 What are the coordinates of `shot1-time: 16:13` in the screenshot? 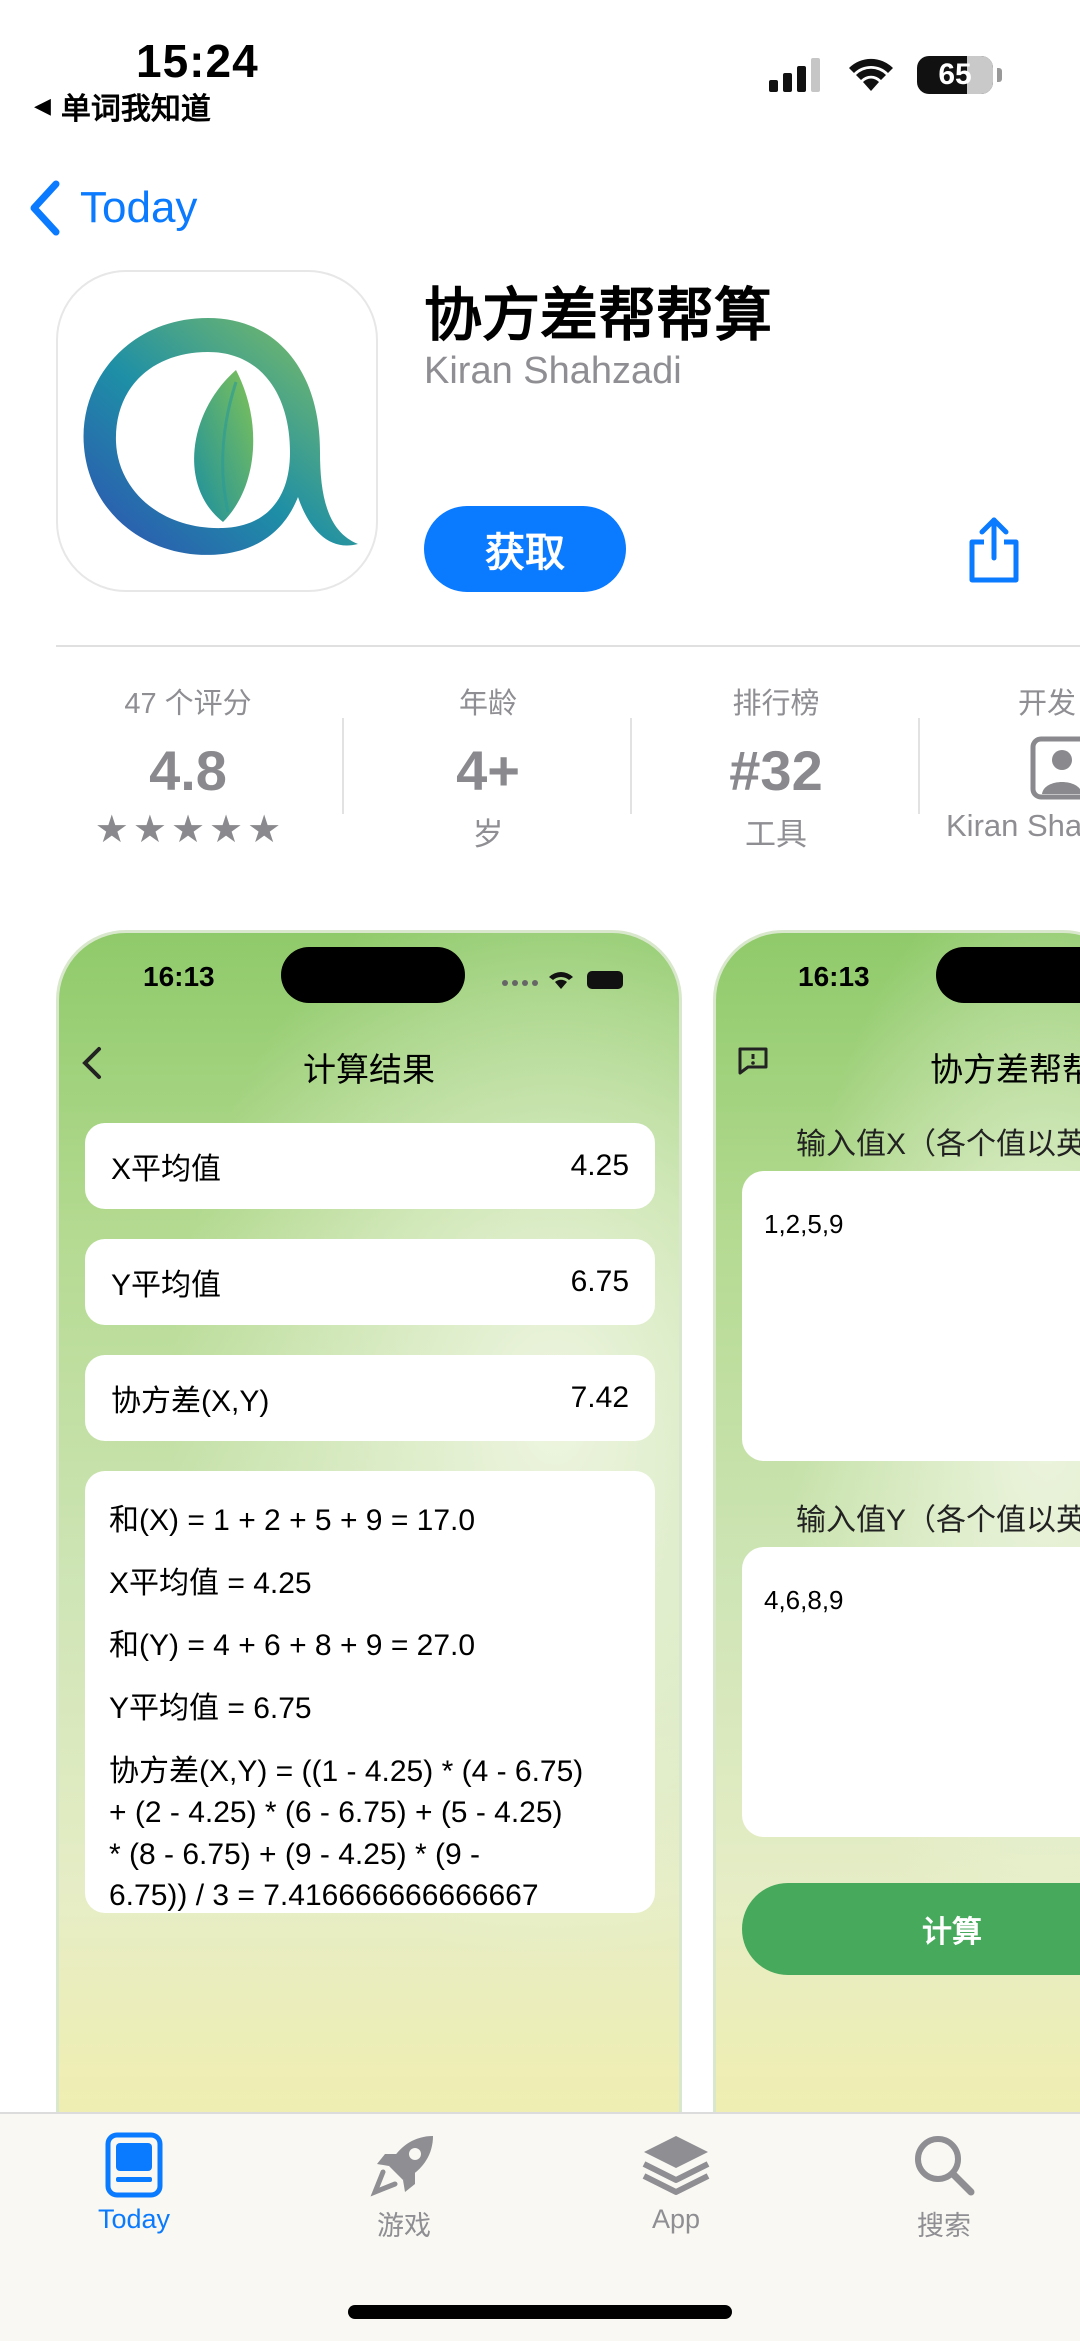 It's located at (179, 976).